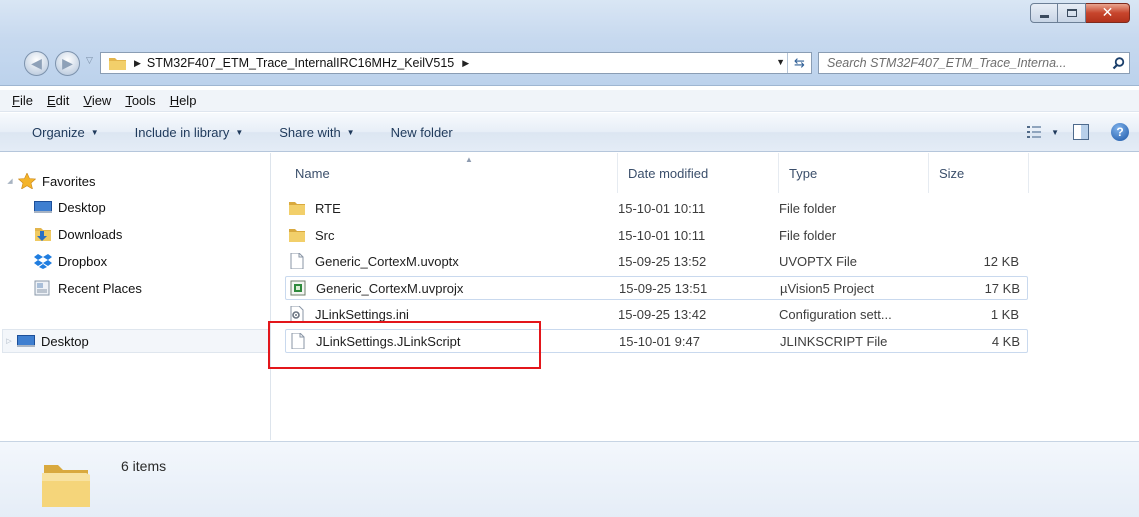  Describe the element at coordinates (62, 100) in the screenshot. I see `menu-edit-label: dit` at that location.